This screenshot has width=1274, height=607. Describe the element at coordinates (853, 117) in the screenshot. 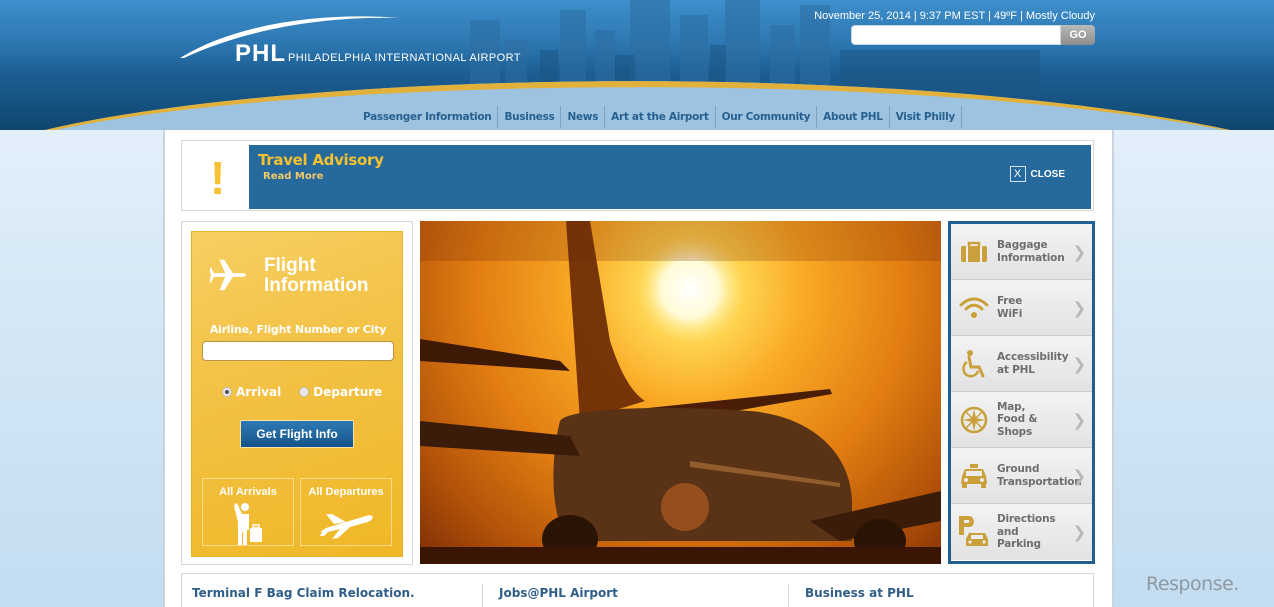

I see `nav-about-phl: About PHL` at that location.